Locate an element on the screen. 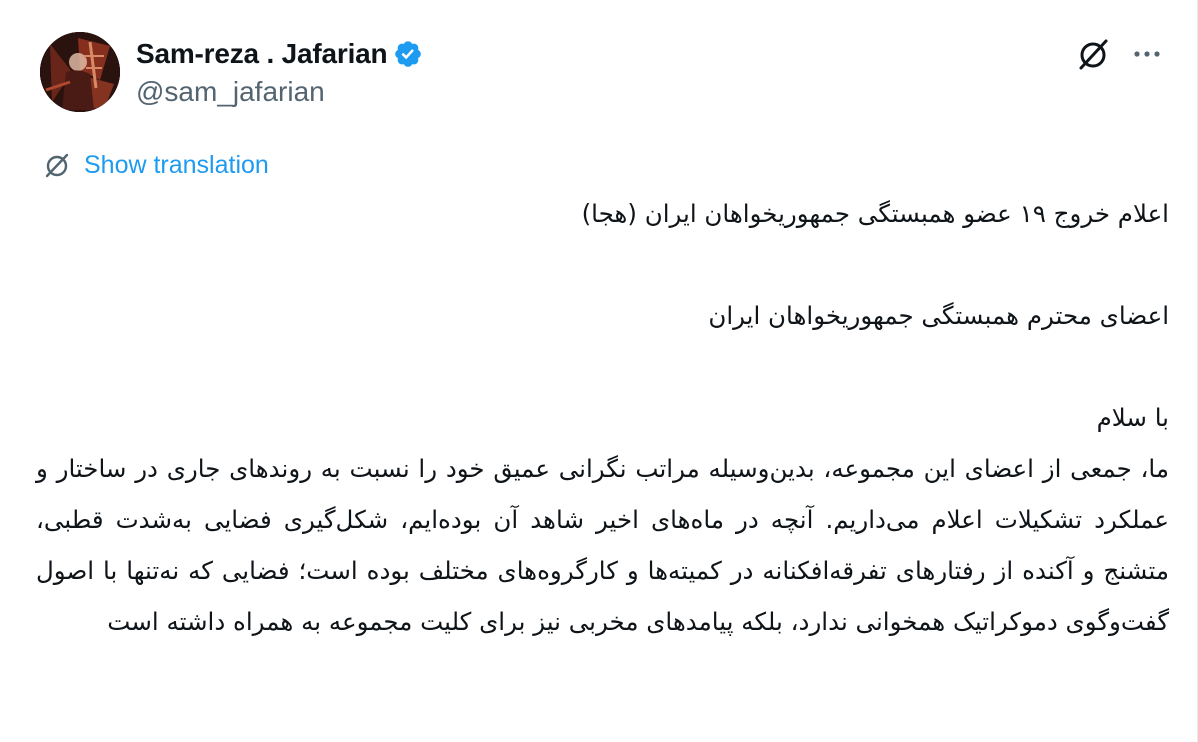 The image size is (1198, 742). tweet-actions-top is located at coordinates (1120, 54).